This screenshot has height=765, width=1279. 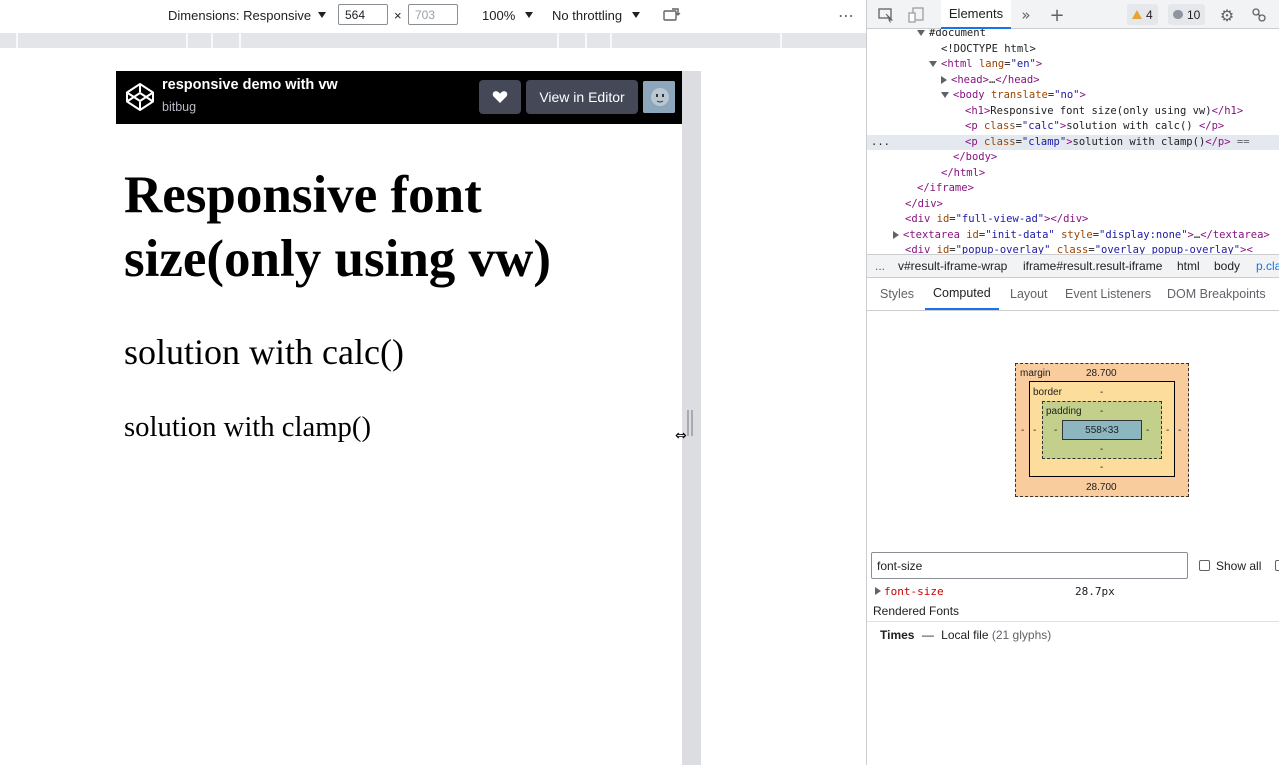 What do you see at coordinates (1026, 15) in the screenshot?
I see `more-tabs-icon: »` at bounding box center [1026, 15].